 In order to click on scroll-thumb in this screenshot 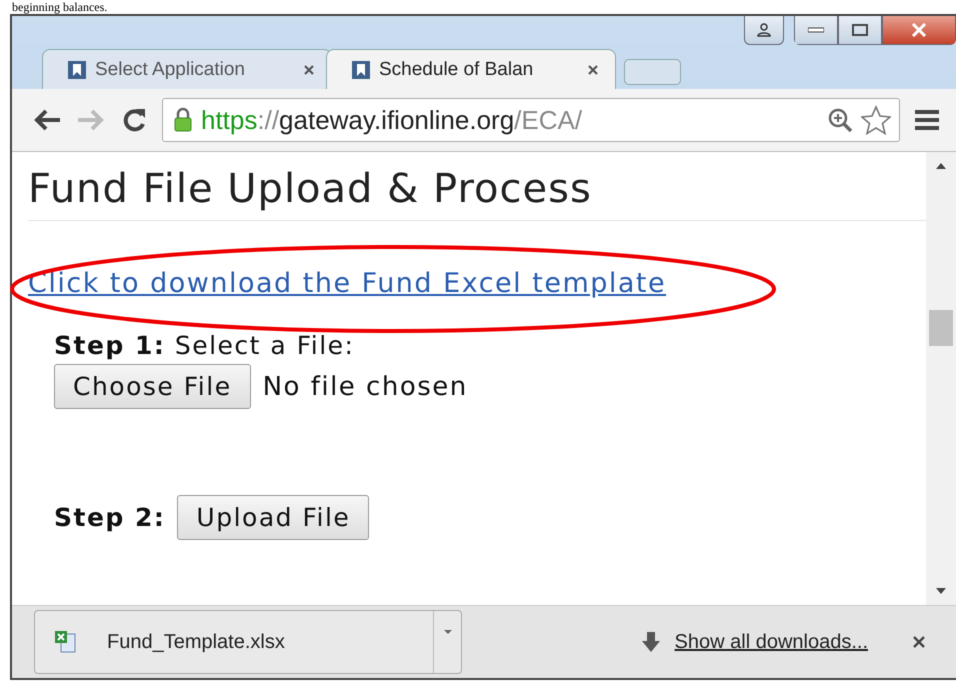, I will do `click(941, 328)`.